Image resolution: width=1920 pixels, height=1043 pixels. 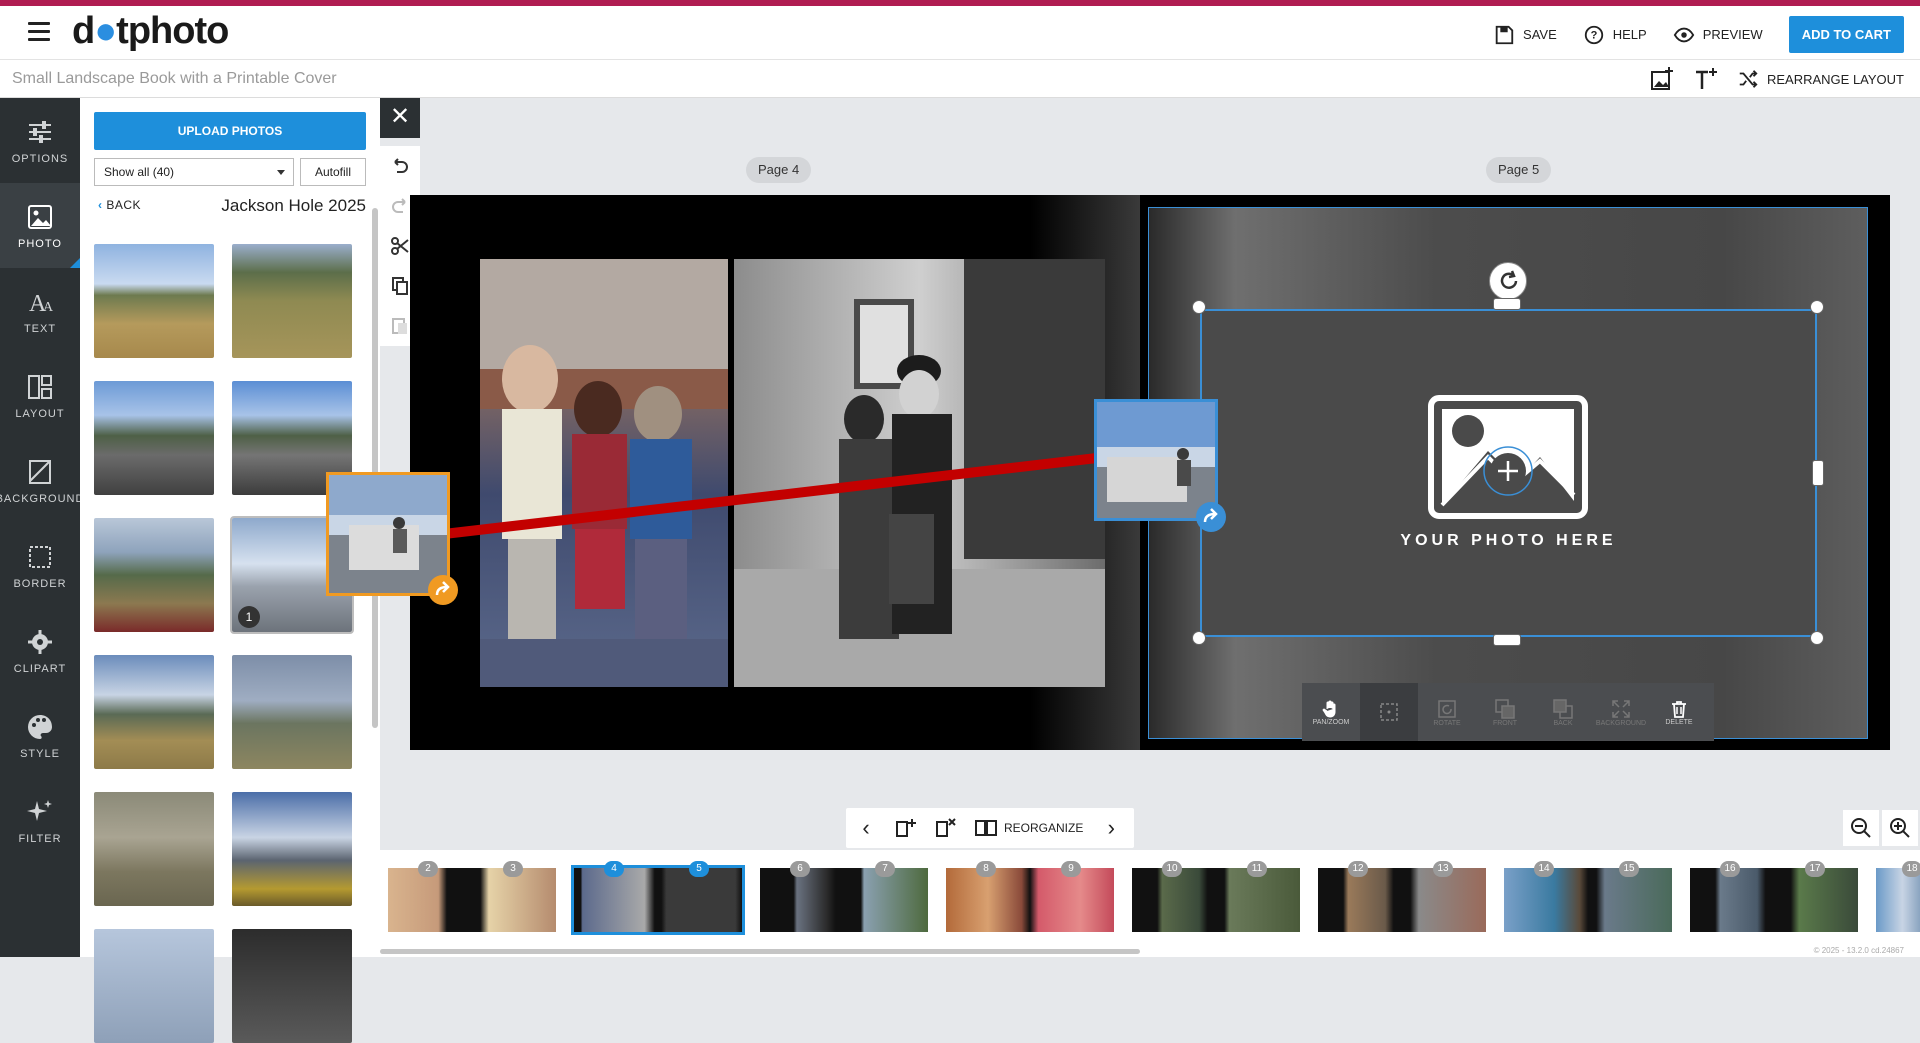 I want to click on help-button: ? HELP, so click(x=1615, y=35).